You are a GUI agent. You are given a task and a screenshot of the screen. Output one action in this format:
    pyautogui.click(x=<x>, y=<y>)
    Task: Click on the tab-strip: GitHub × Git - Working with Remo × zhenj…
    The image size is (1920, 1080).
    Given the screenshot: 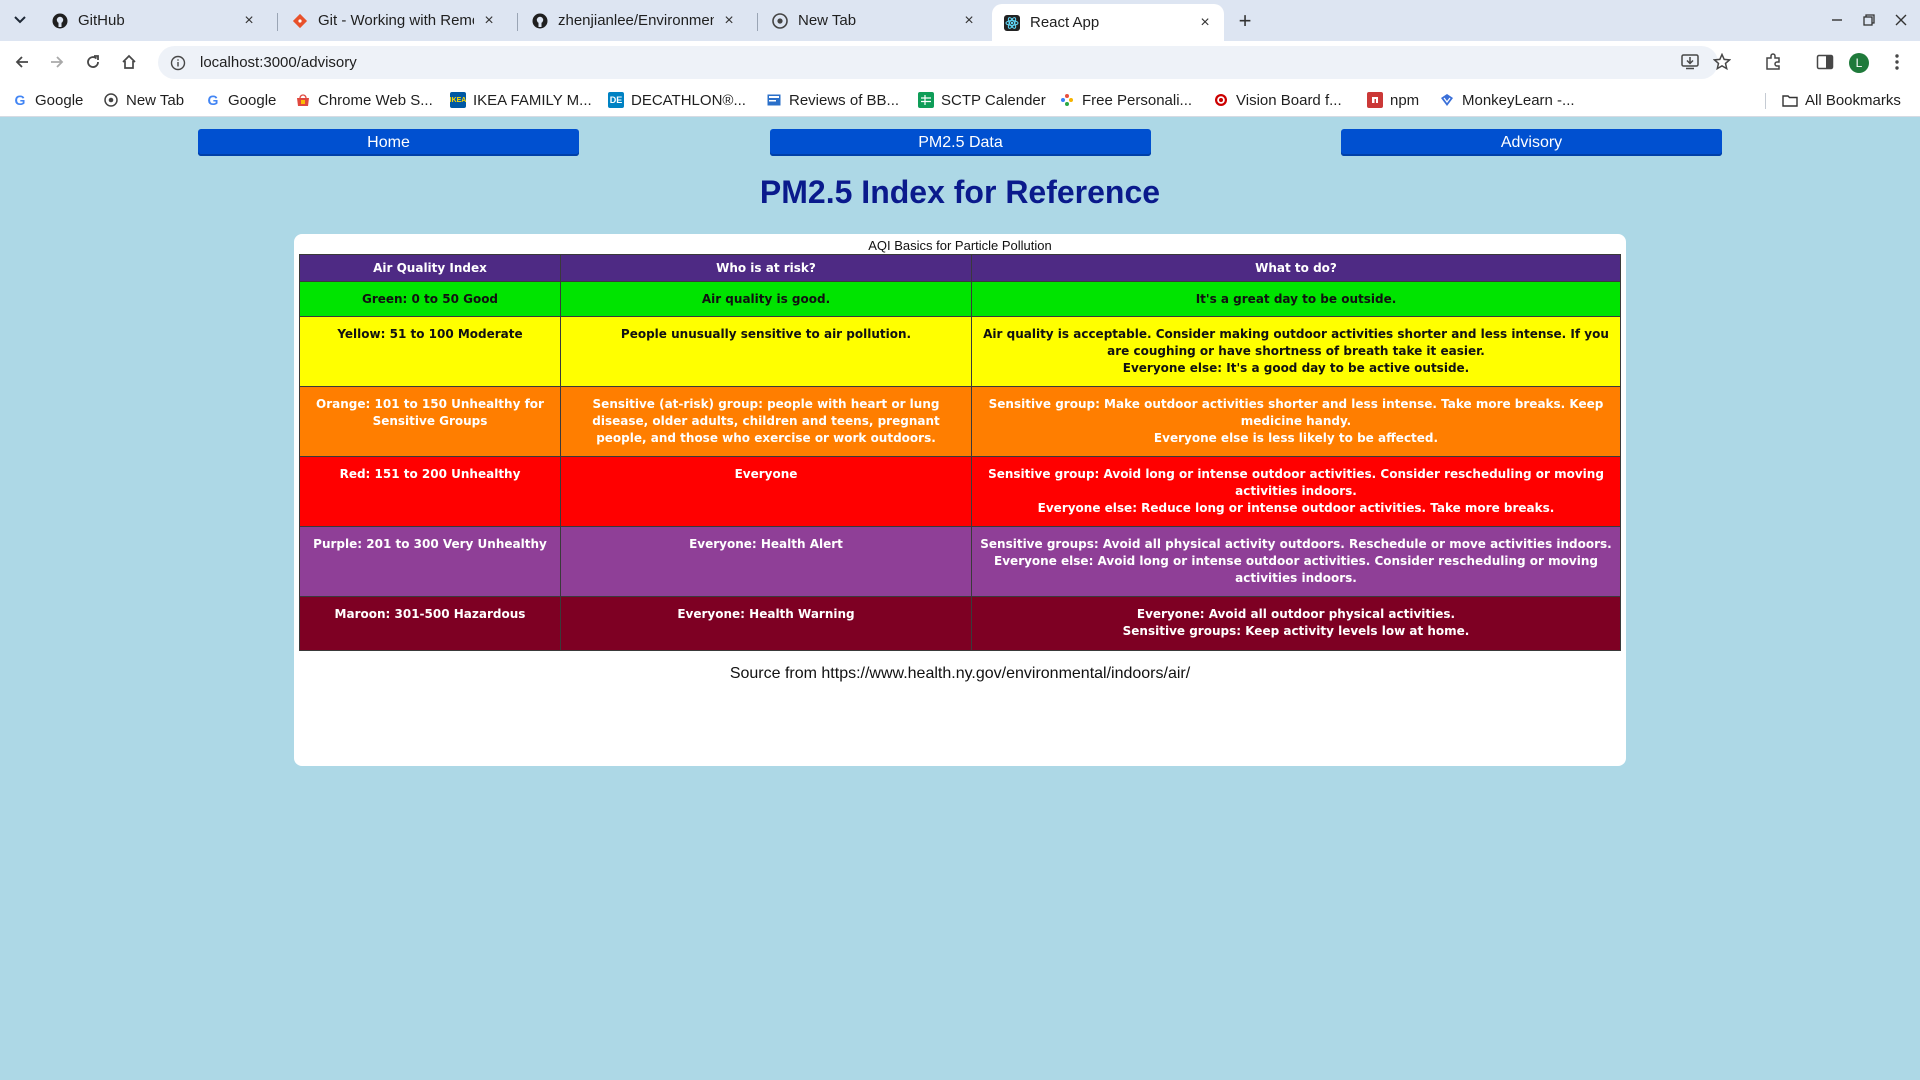 What is the action you would take?
    pyautogui.click(x=960, y=20)
    